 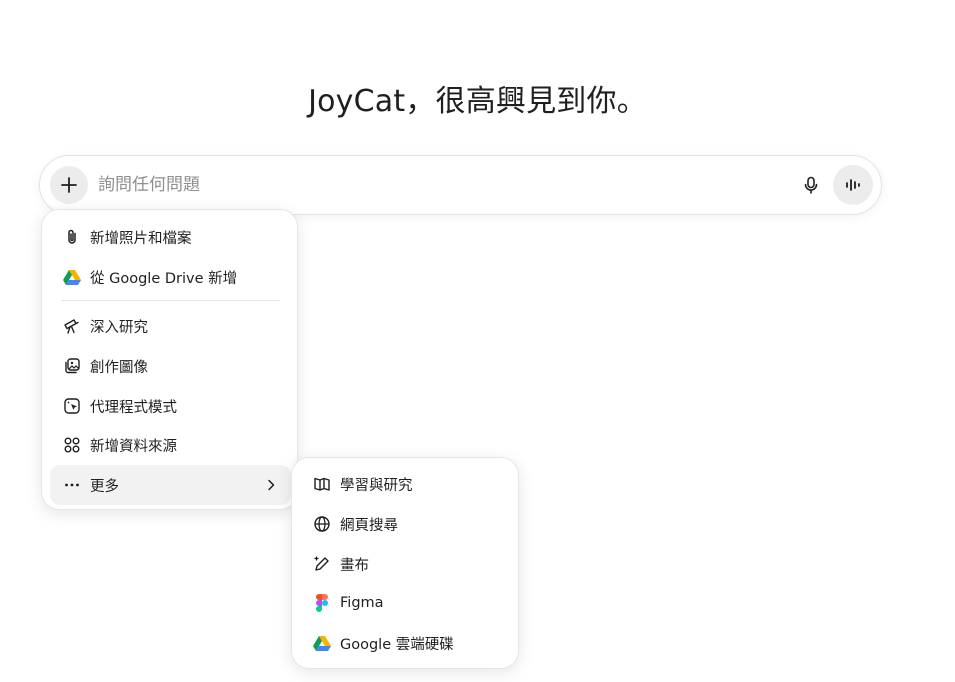 I want to click on menu-item-study-learn: 學習與研究, so click(x=406, y=484).